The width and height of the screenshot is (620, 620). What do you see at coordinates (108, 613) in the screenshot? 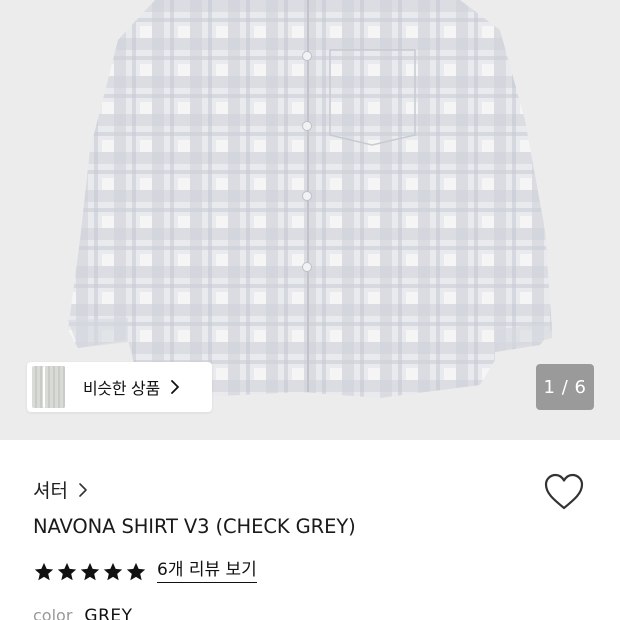
I see `color-value: GREY` at bounding box center [108, 613].